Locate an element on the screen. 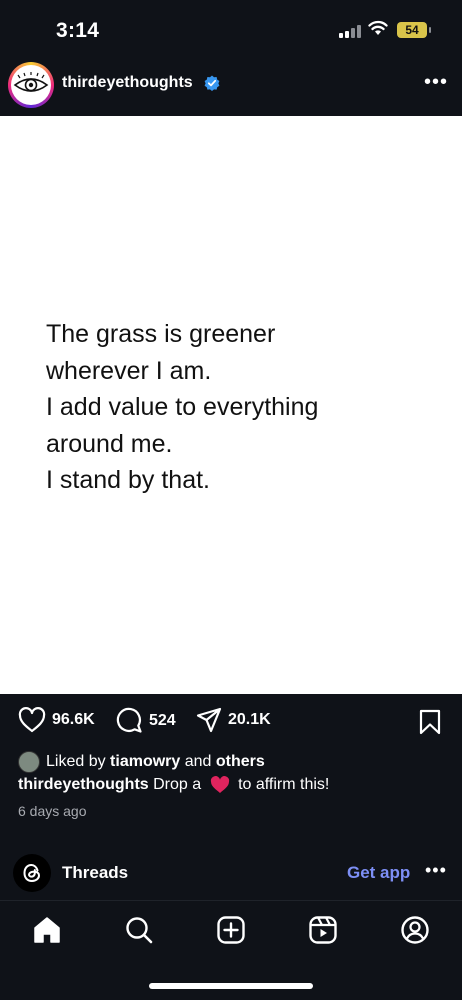 Image resolution: width=462 pixels, height=1000 pixels. reels-icon is located at coordinates (323, 930).